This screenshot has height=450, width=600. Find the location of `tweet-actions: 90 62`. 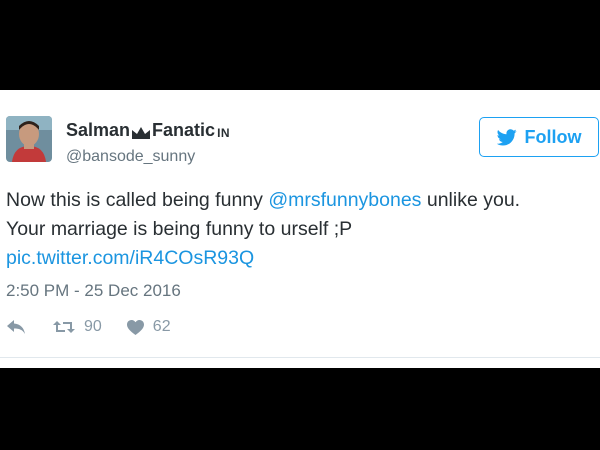

tweet-actions: 90 62 is located at coordinates (88, 327).